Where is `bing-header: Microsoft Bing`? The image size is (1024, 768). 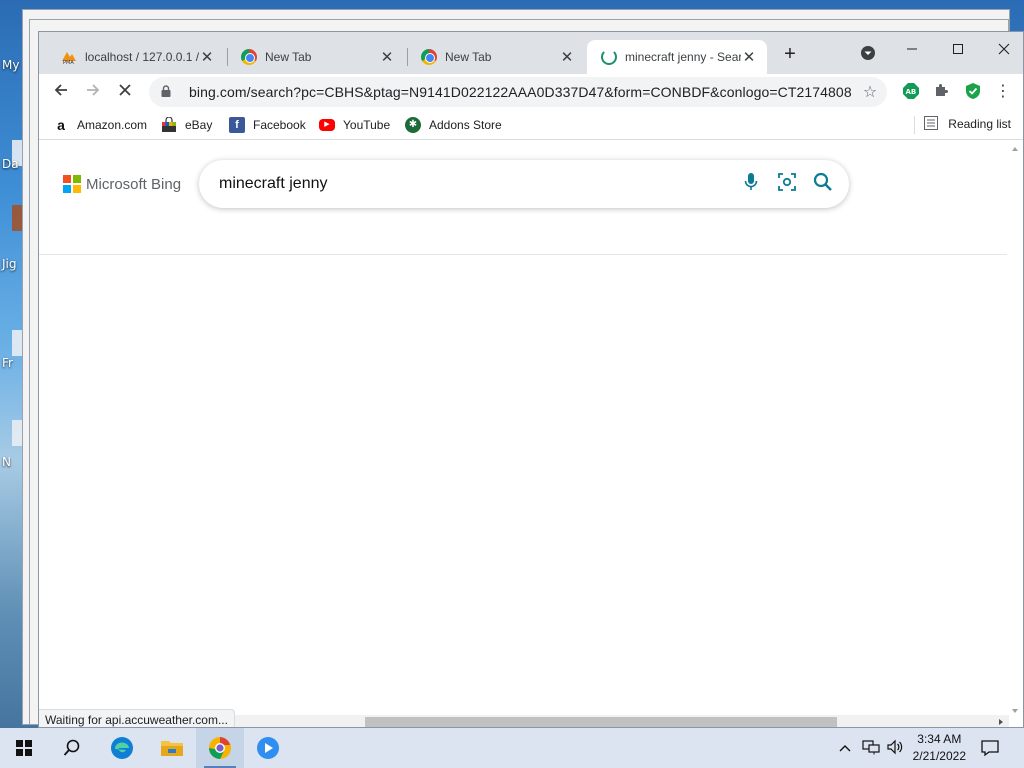 bing-header: Microsoft Bing is located at coordinates (524, 198).